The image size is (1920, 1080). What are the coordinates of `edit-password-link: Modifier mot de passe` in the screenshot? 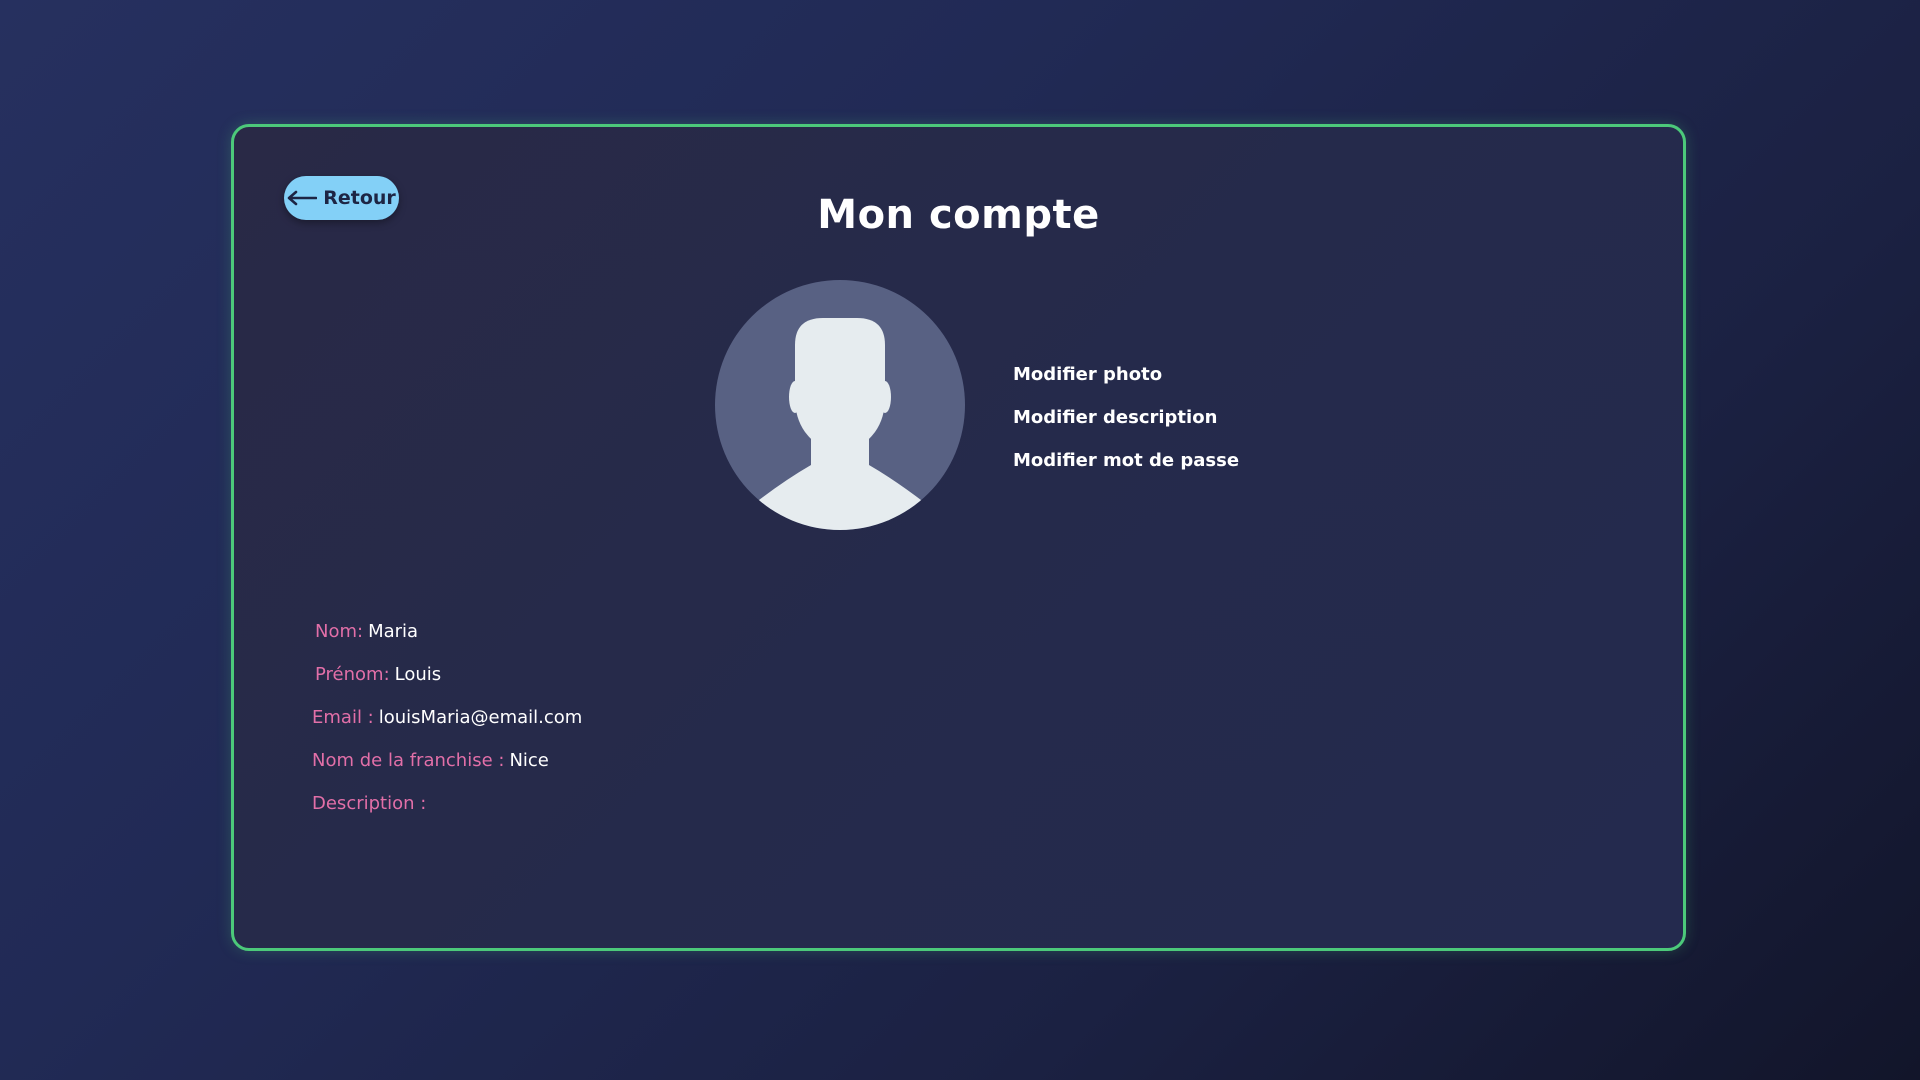 It's located at (1126, 460).